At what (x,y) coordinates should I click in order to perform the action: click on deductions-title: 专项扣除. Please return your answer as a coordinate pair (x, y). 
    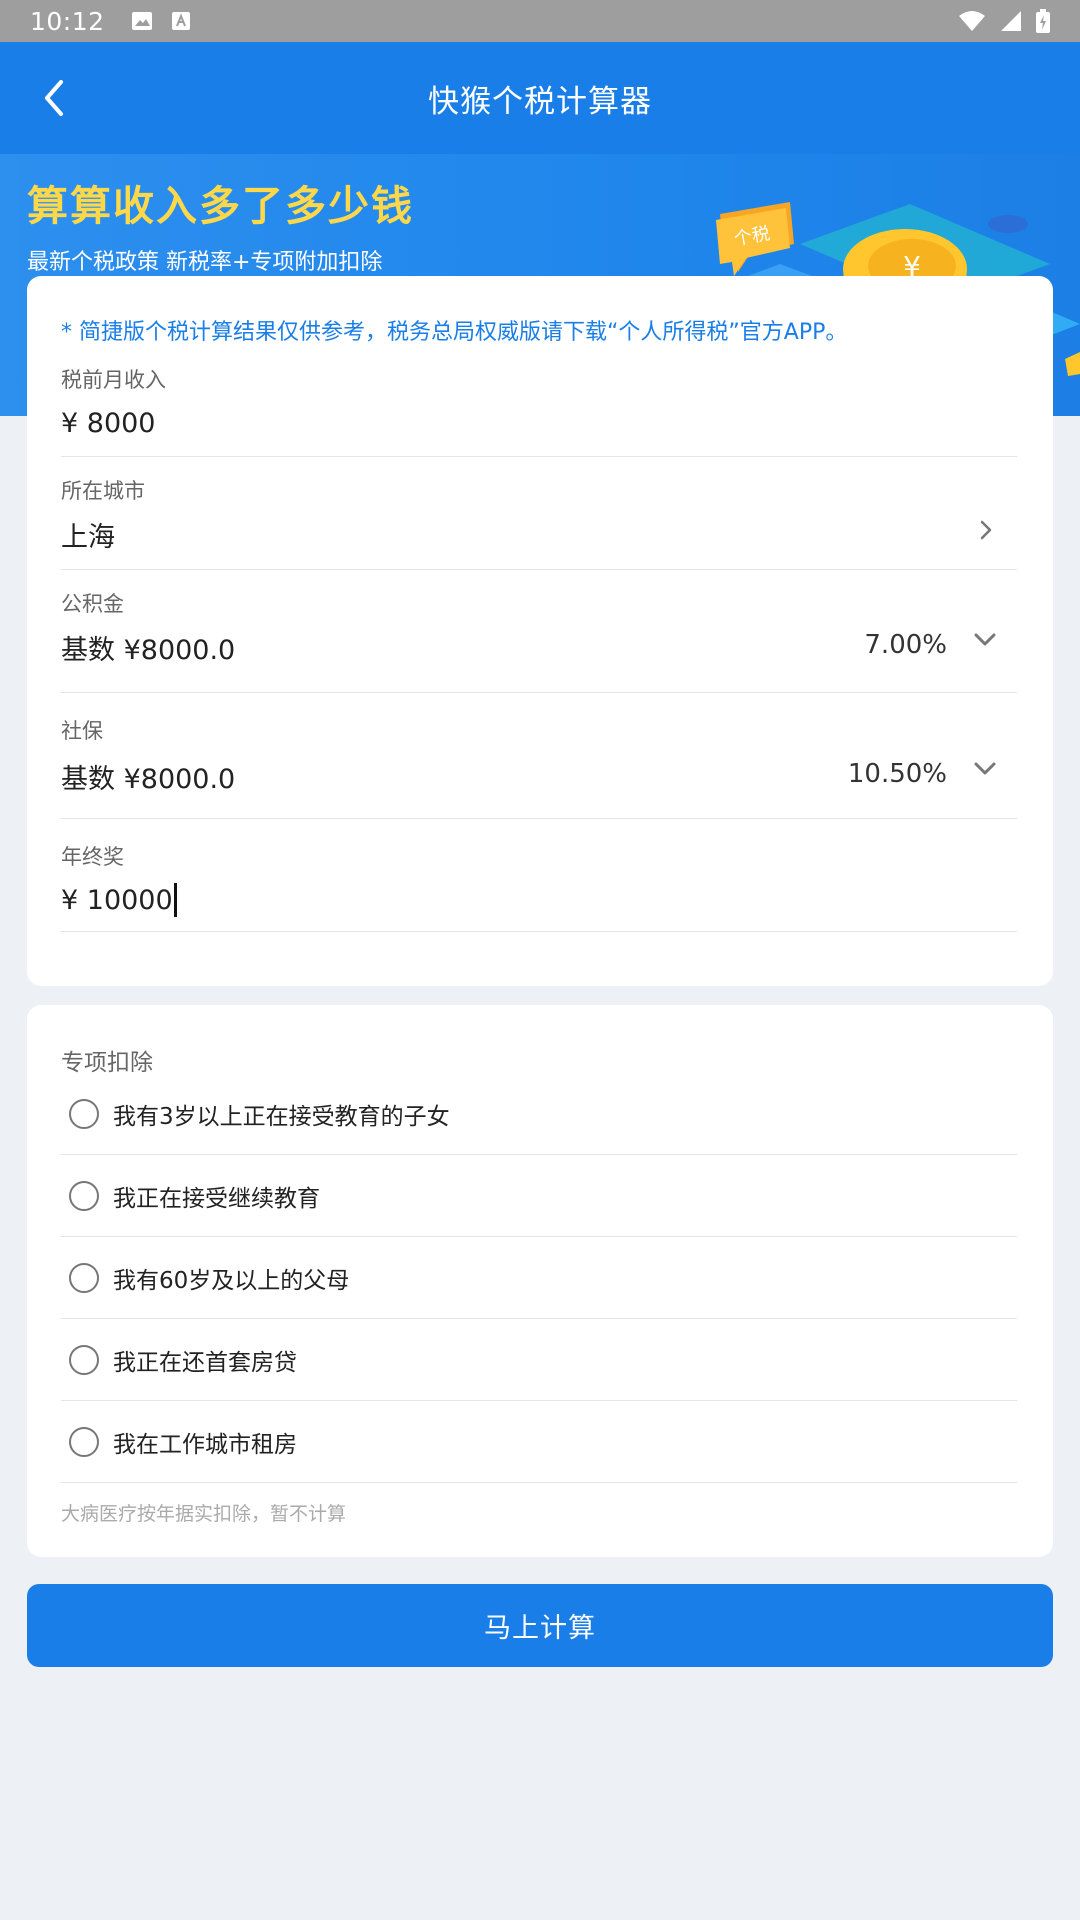
    Looking at the image, I should click on (107, 1063).